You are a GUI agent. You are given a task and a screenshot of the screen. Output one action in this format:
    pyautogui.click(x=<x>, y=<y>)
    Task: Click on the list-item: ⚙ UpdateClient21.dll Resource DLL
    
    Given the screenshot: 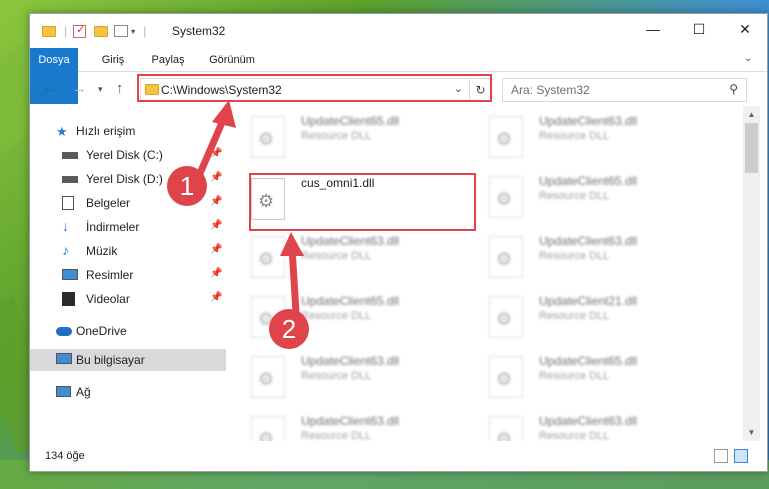 What is the action you would take?
    pyautogui.click(x=596, y=318)
    